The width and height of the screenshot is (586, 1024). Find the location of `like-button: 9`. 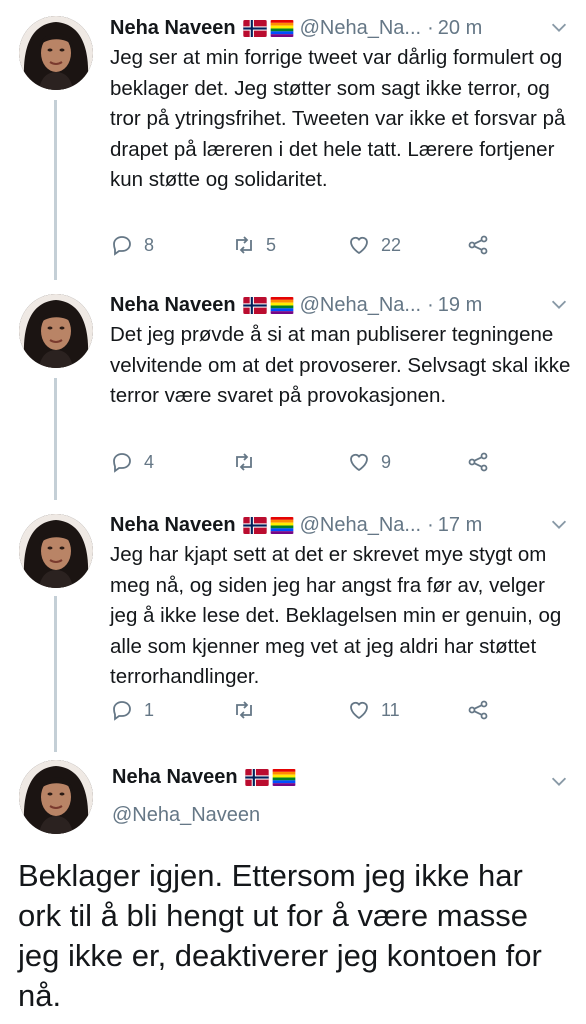

like-button: 9 is located at coordinates (369, 462).